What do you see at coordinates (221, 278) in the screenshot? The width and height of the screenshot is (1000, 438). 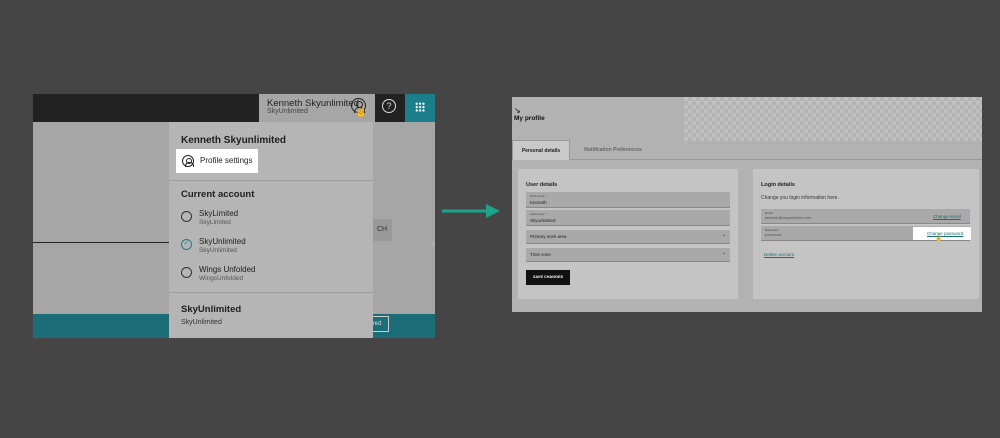 I see `account-sub: WingsUnfolded` at bounding box center [221, 278].